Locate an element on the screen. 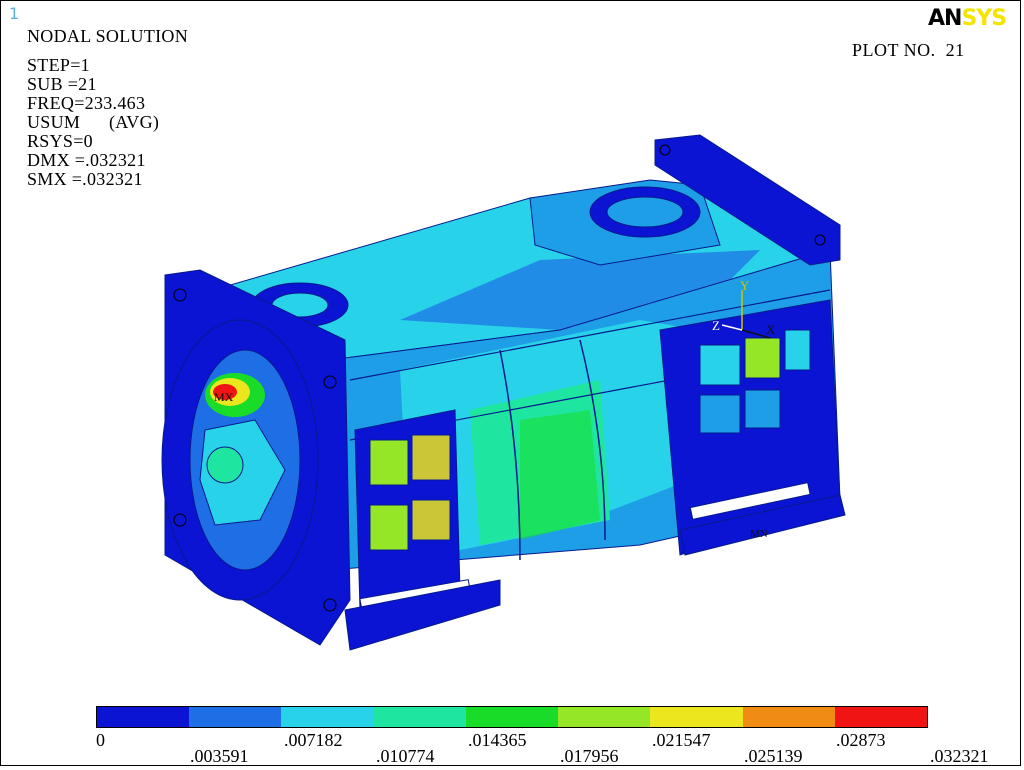  max-marker: MX is located at coordinates (224, 397).